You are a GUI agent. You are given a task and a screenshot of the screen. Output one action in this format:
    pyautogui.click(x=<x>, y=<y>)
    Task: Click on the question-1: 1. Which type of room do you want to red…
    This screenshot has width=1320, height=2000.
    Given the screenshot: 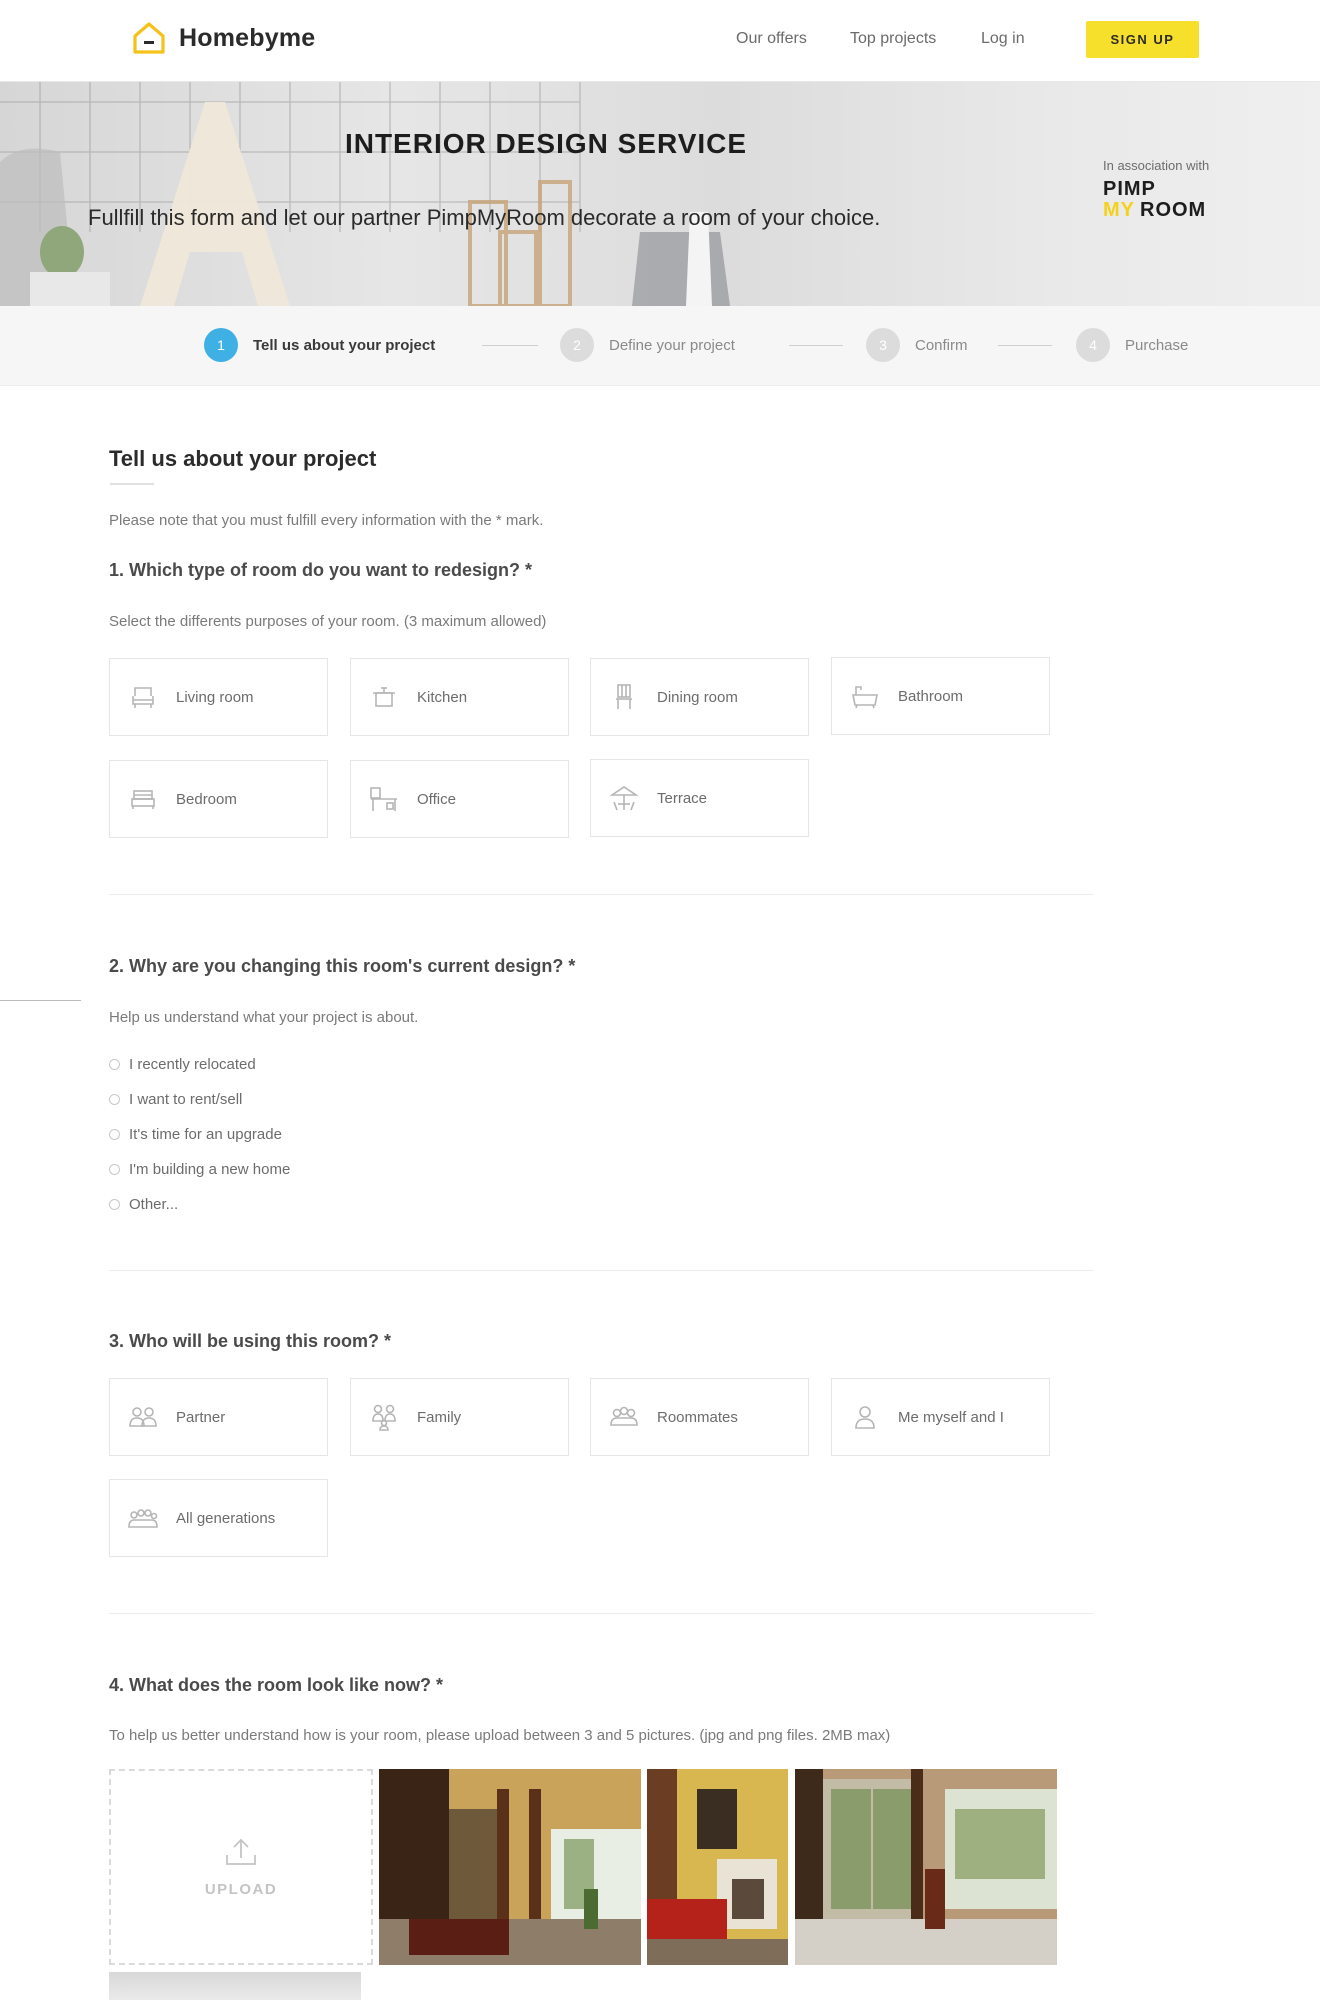 What is the action you would take?
    pyautogui.click(x=321, y=570)
    